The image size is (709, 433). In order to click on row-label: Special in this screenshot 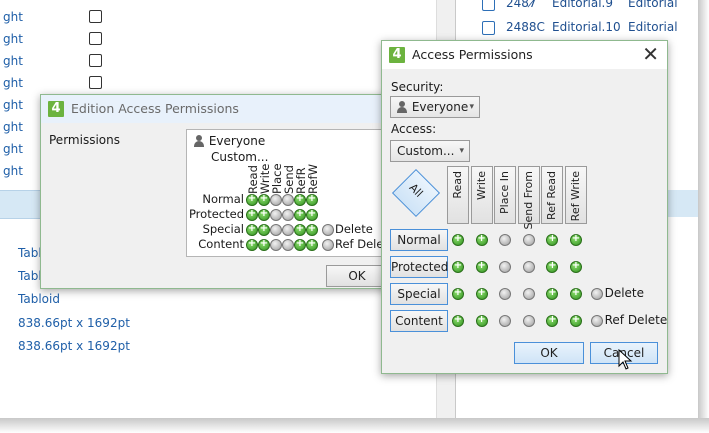, I will do `click(223, 229)`.